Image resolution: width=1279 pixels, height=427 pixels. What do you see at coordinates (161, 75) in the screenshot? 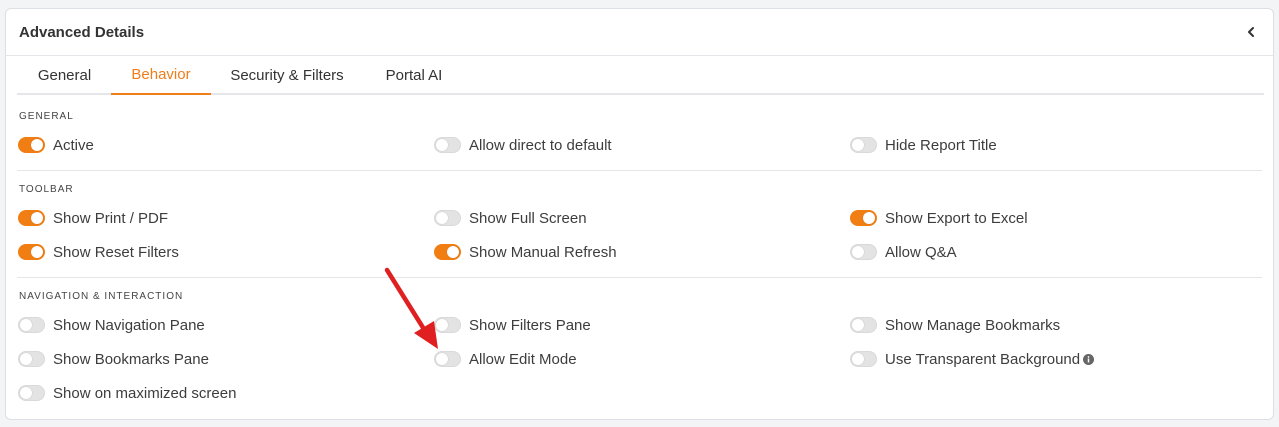
I see `tab-behavior: Behavior` at bounding box center [161, 75].